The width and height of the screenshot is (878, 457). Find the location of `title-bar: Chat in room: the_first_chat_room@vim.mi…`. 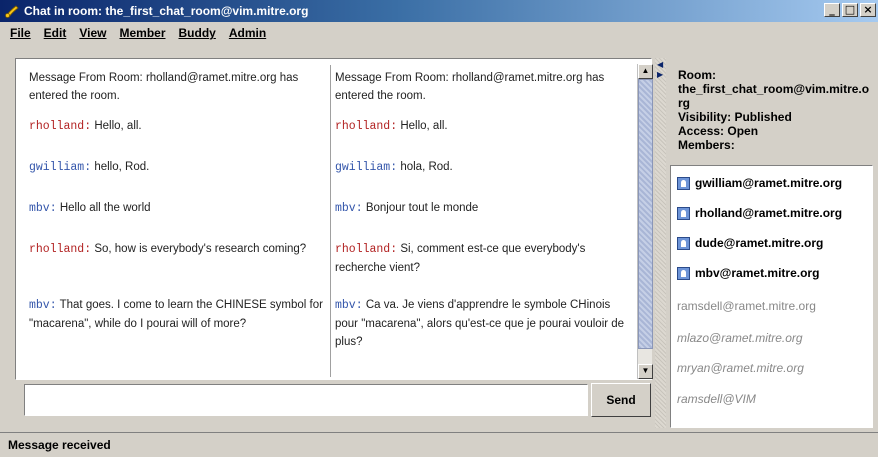

title-bar: Chat in room: the_first_chat_room@vim.mi… is located at coordinates (439, 11).